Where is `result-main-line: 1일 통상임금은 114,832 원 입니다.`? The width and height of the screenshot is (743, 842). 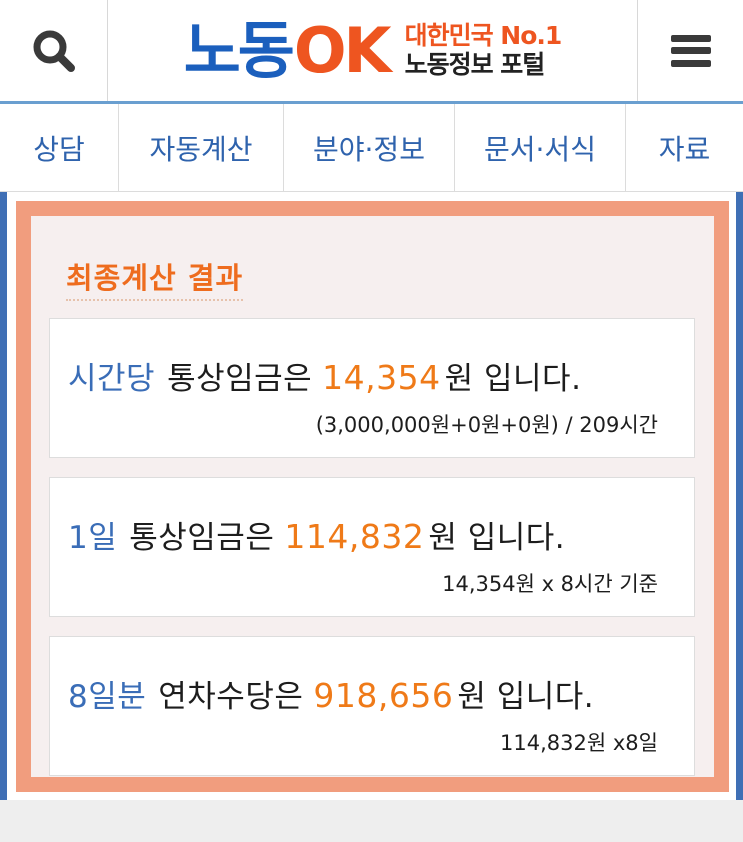
result-main-line: 1일 통상임금은 114,832 원 입니다. is located at coordinates (316, 534).